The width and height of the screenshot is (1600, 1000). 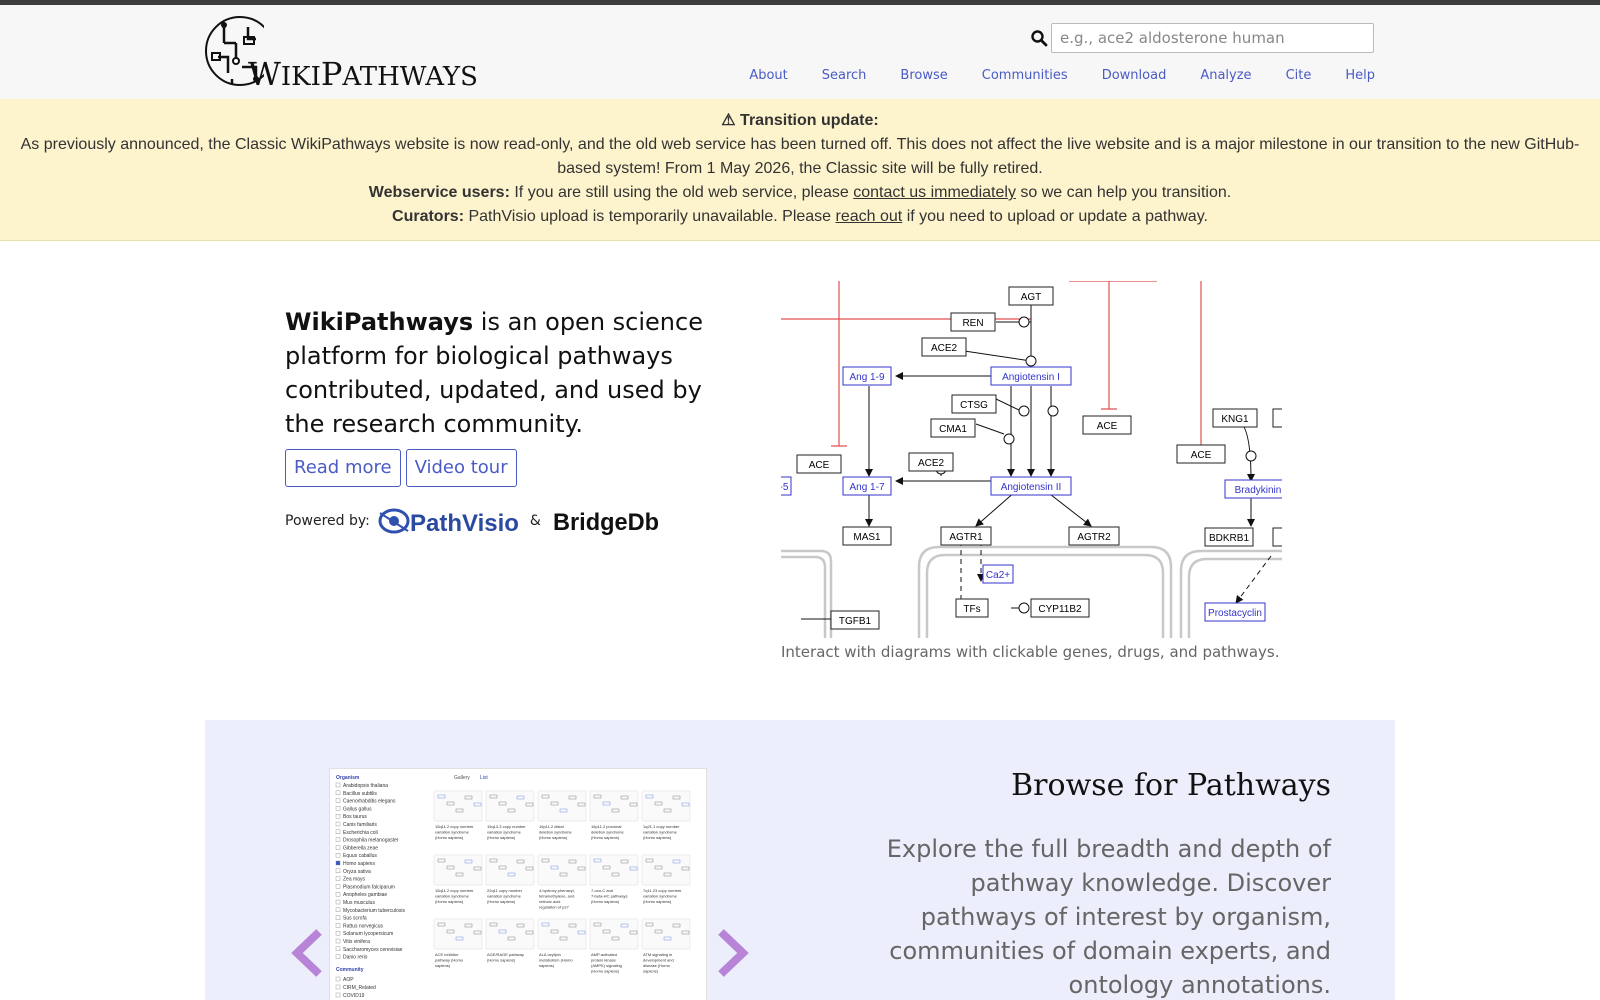 I want to click on search-icon, so click(x=1039, y=38).